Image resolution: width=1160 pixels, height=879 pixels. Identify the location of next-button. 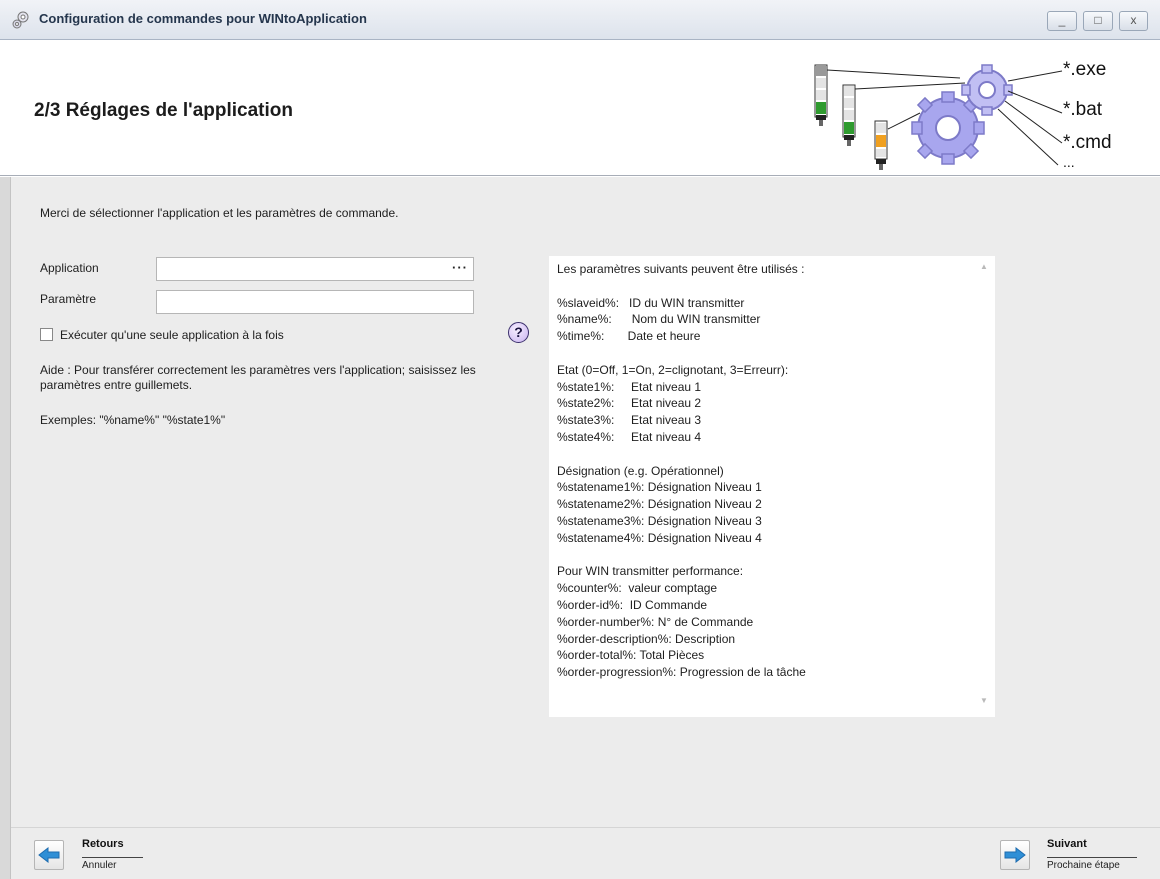
(1015, 855).